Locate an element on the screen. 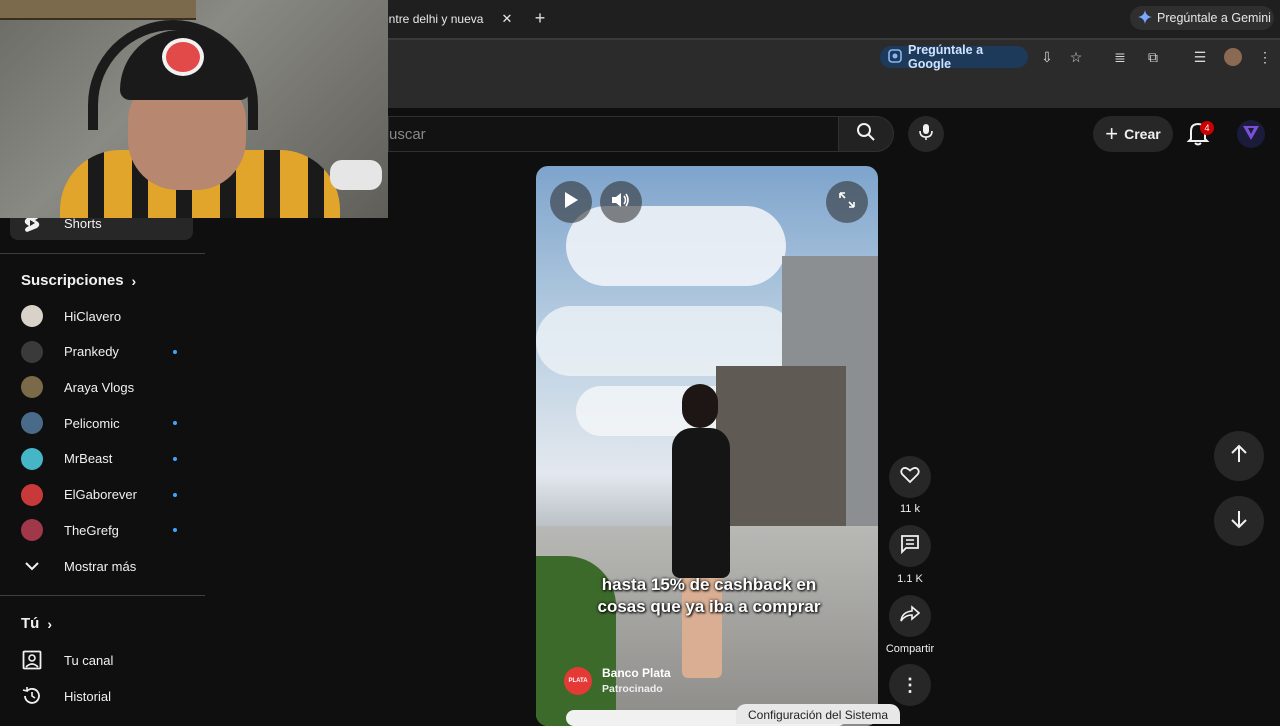 Image resolution: width=1280 pixels, height=726 pixels. caption-line: hasta 15% de cashback en is located at coordinates (709, 584).